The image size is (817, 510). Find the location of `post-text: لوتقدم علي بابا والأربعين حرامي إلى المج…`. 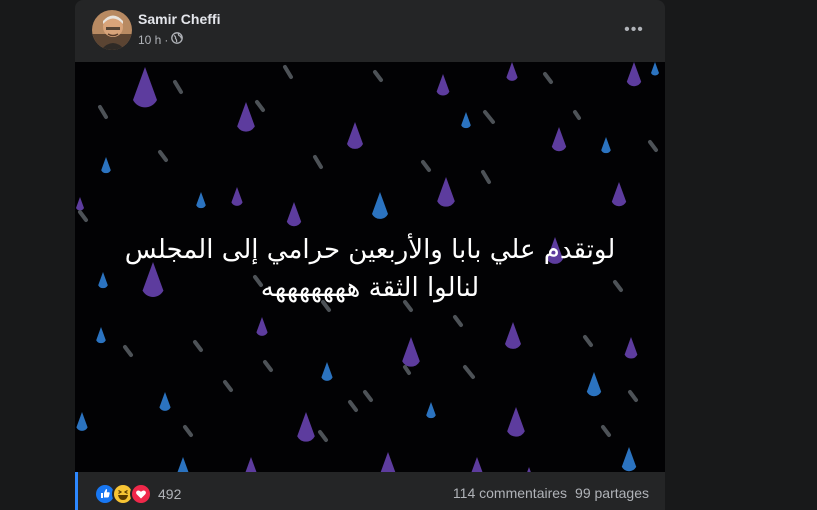

post-text: لوتقدم علي بابا والأربعين حرامي إلى المج… is located at coordinates (370, 269).